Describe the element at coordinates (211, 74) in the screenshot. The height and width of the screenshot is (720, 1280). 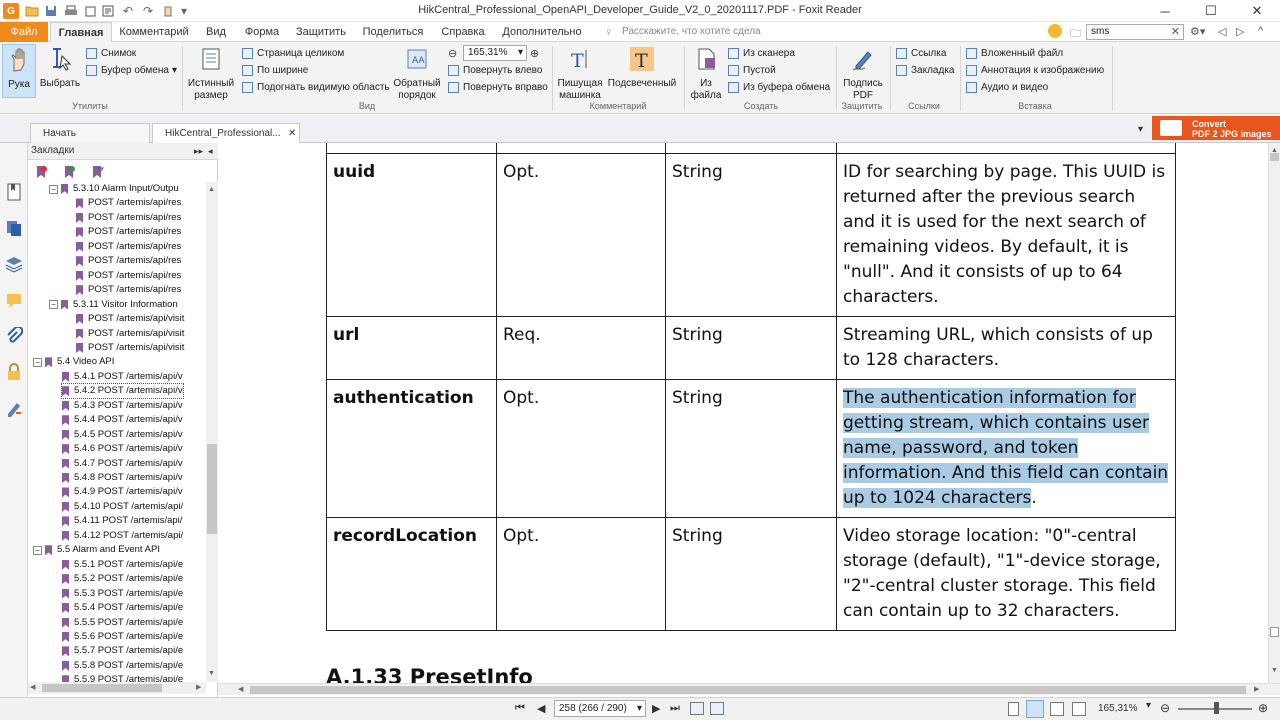
I see `actual-size-button: Истинный размер` at that location.